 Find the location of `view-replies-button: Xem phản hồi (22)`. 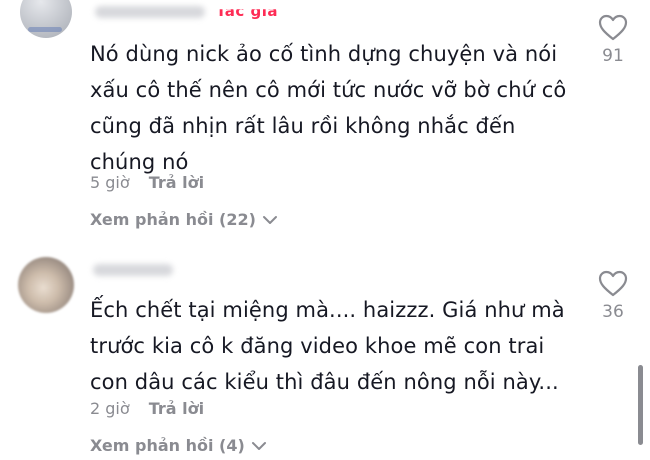

view-replies-button: Xem phản hồi (22) is located at coordinates (184, 219).